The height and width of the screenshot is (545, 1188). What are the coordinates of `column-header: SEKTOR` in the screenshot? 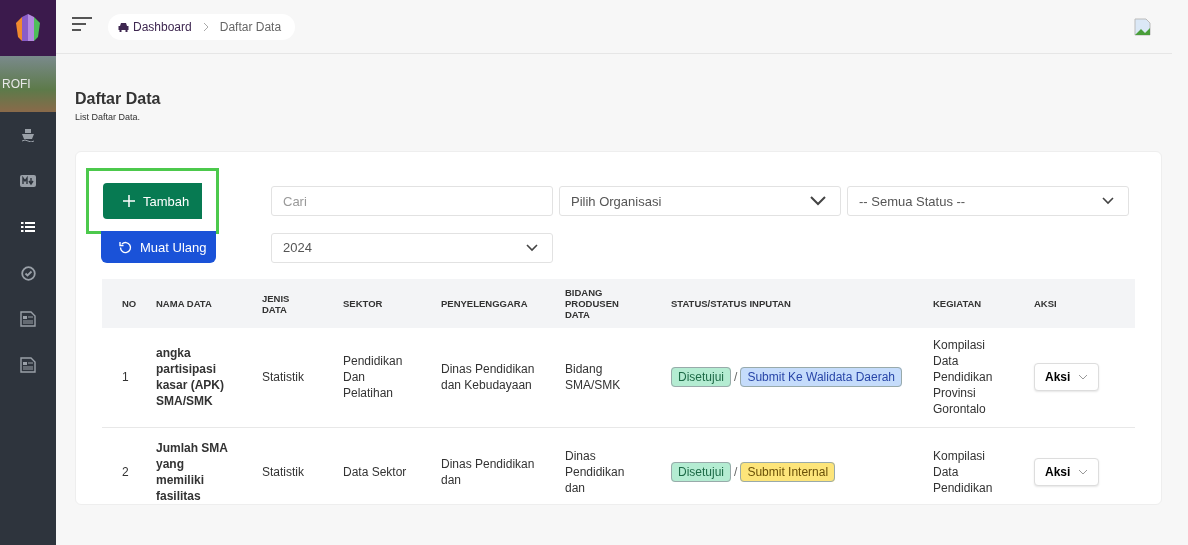 It's located at (392, 303).